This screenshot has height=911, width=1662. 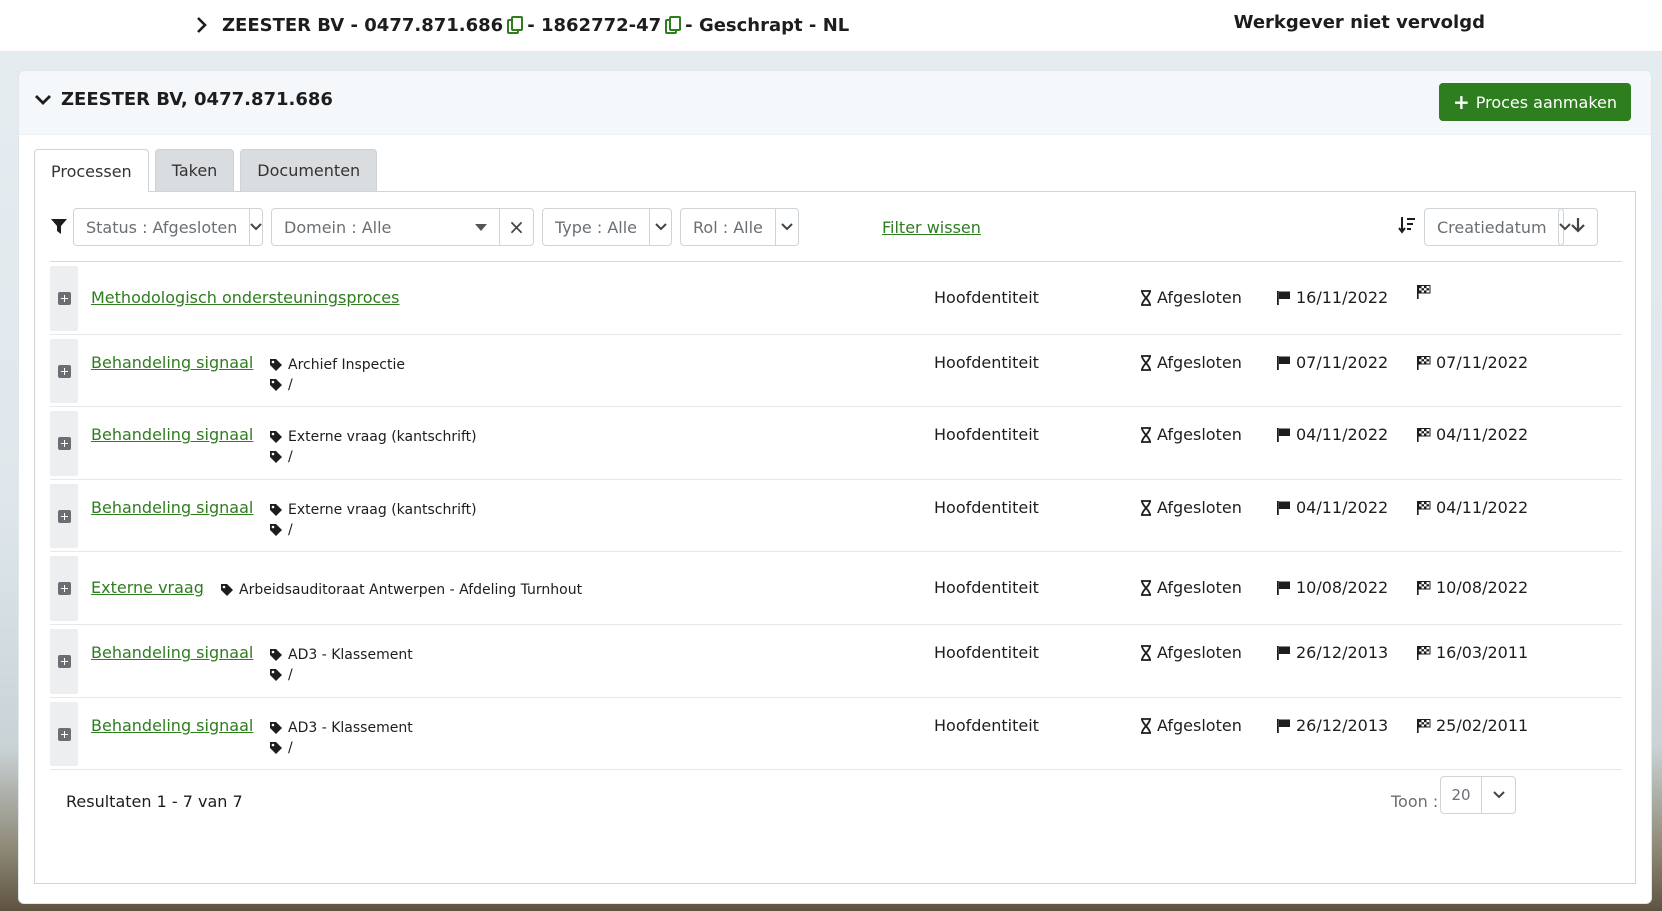 I want to click on end-date-cell: 25/02/2011, so click(x=1472, y=725).